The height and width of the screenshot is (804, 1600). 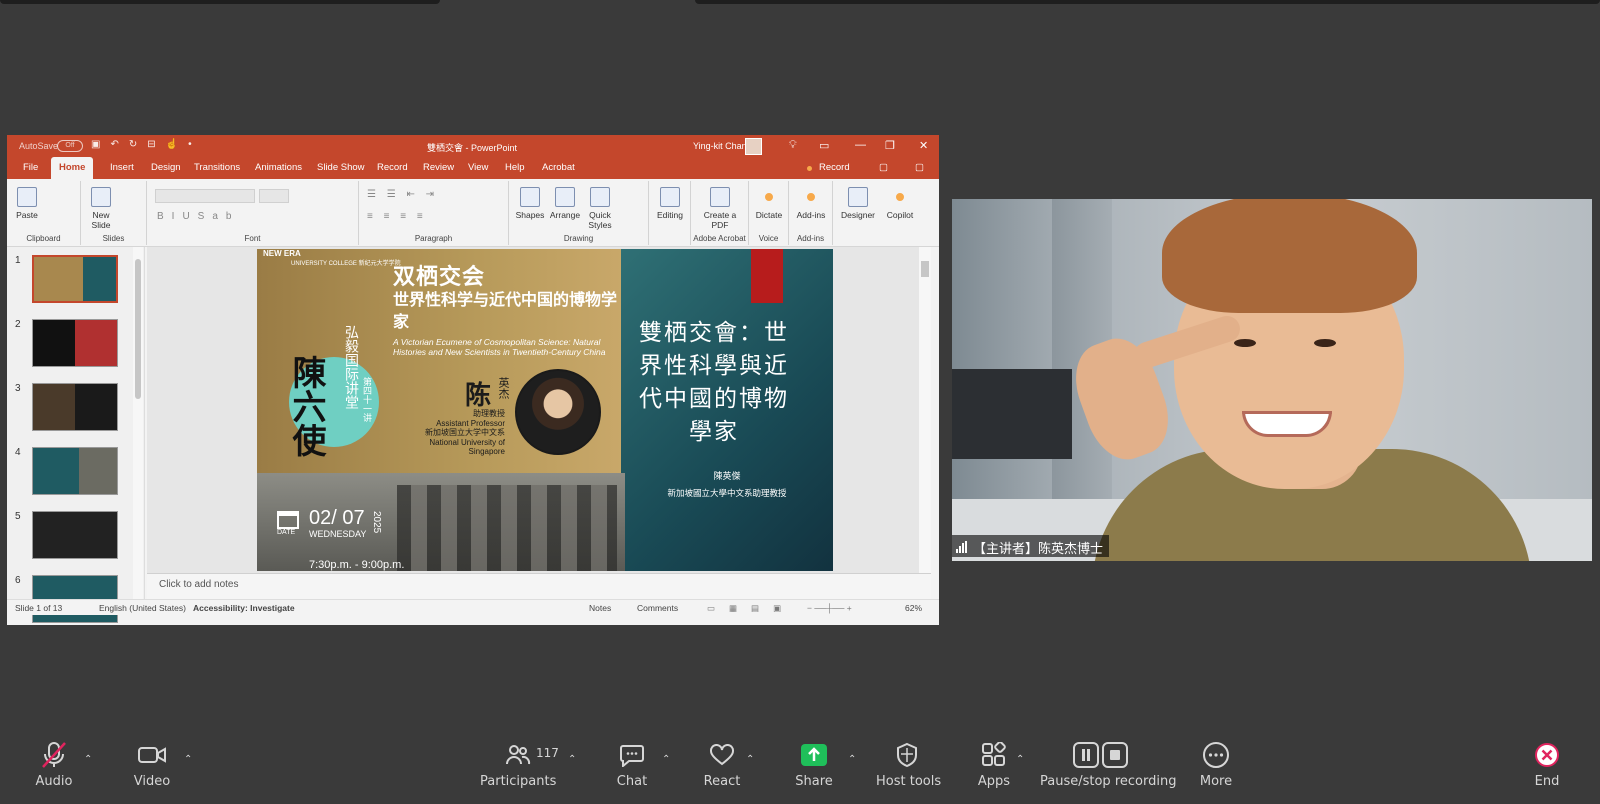 I want to click on video-camera-icon, so click(x=152, y=755).